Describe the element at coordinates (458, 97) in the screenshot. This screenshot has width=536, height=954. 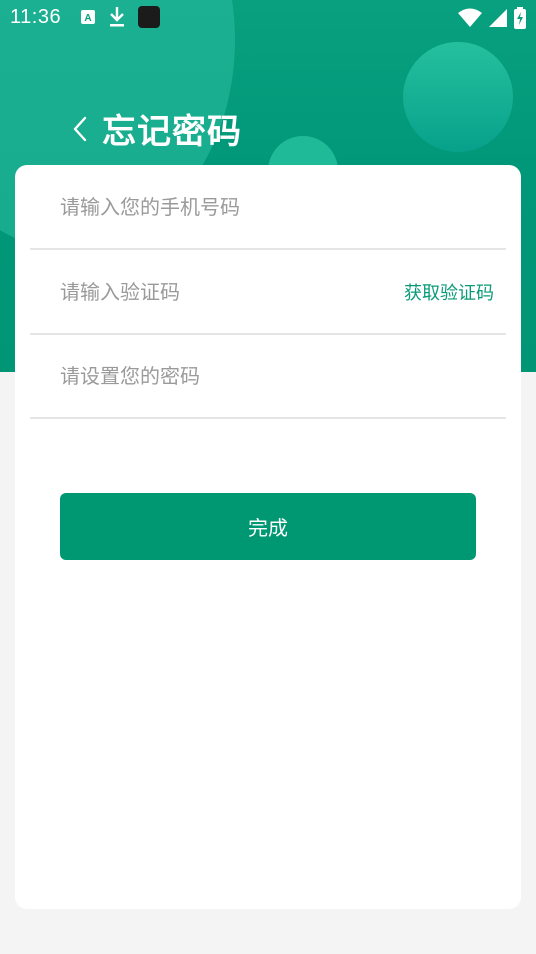
I see `decor-circle-right` at that location.